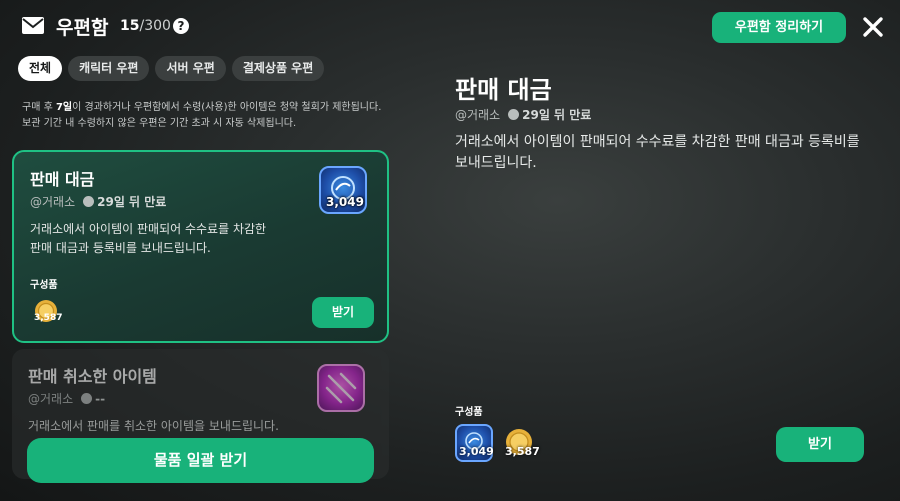 Image resolution: width=900 pixels, height=501 pixels. I want to click on item-amount: 3,049, so click(345, 202).